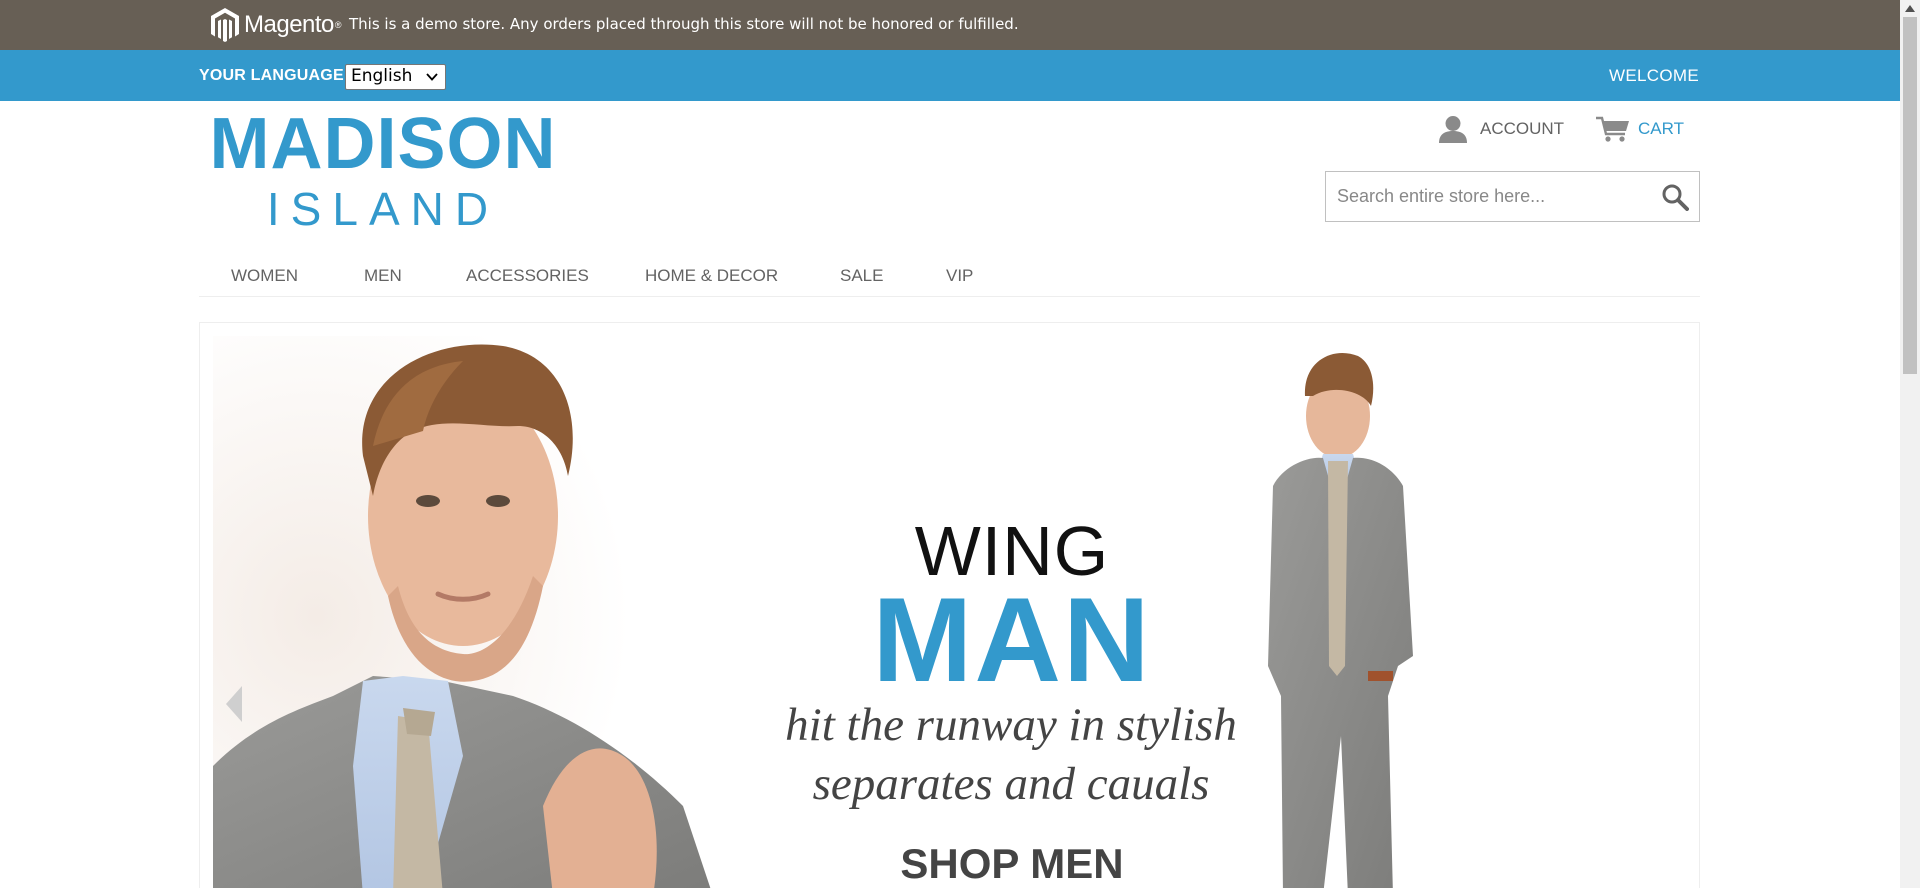 Image resolution: width=1920 pixels, height=888 pixels. Describe the element at coordinates (1910, 195) in the screenshot. I see `scrollbar-thumb` at that location.